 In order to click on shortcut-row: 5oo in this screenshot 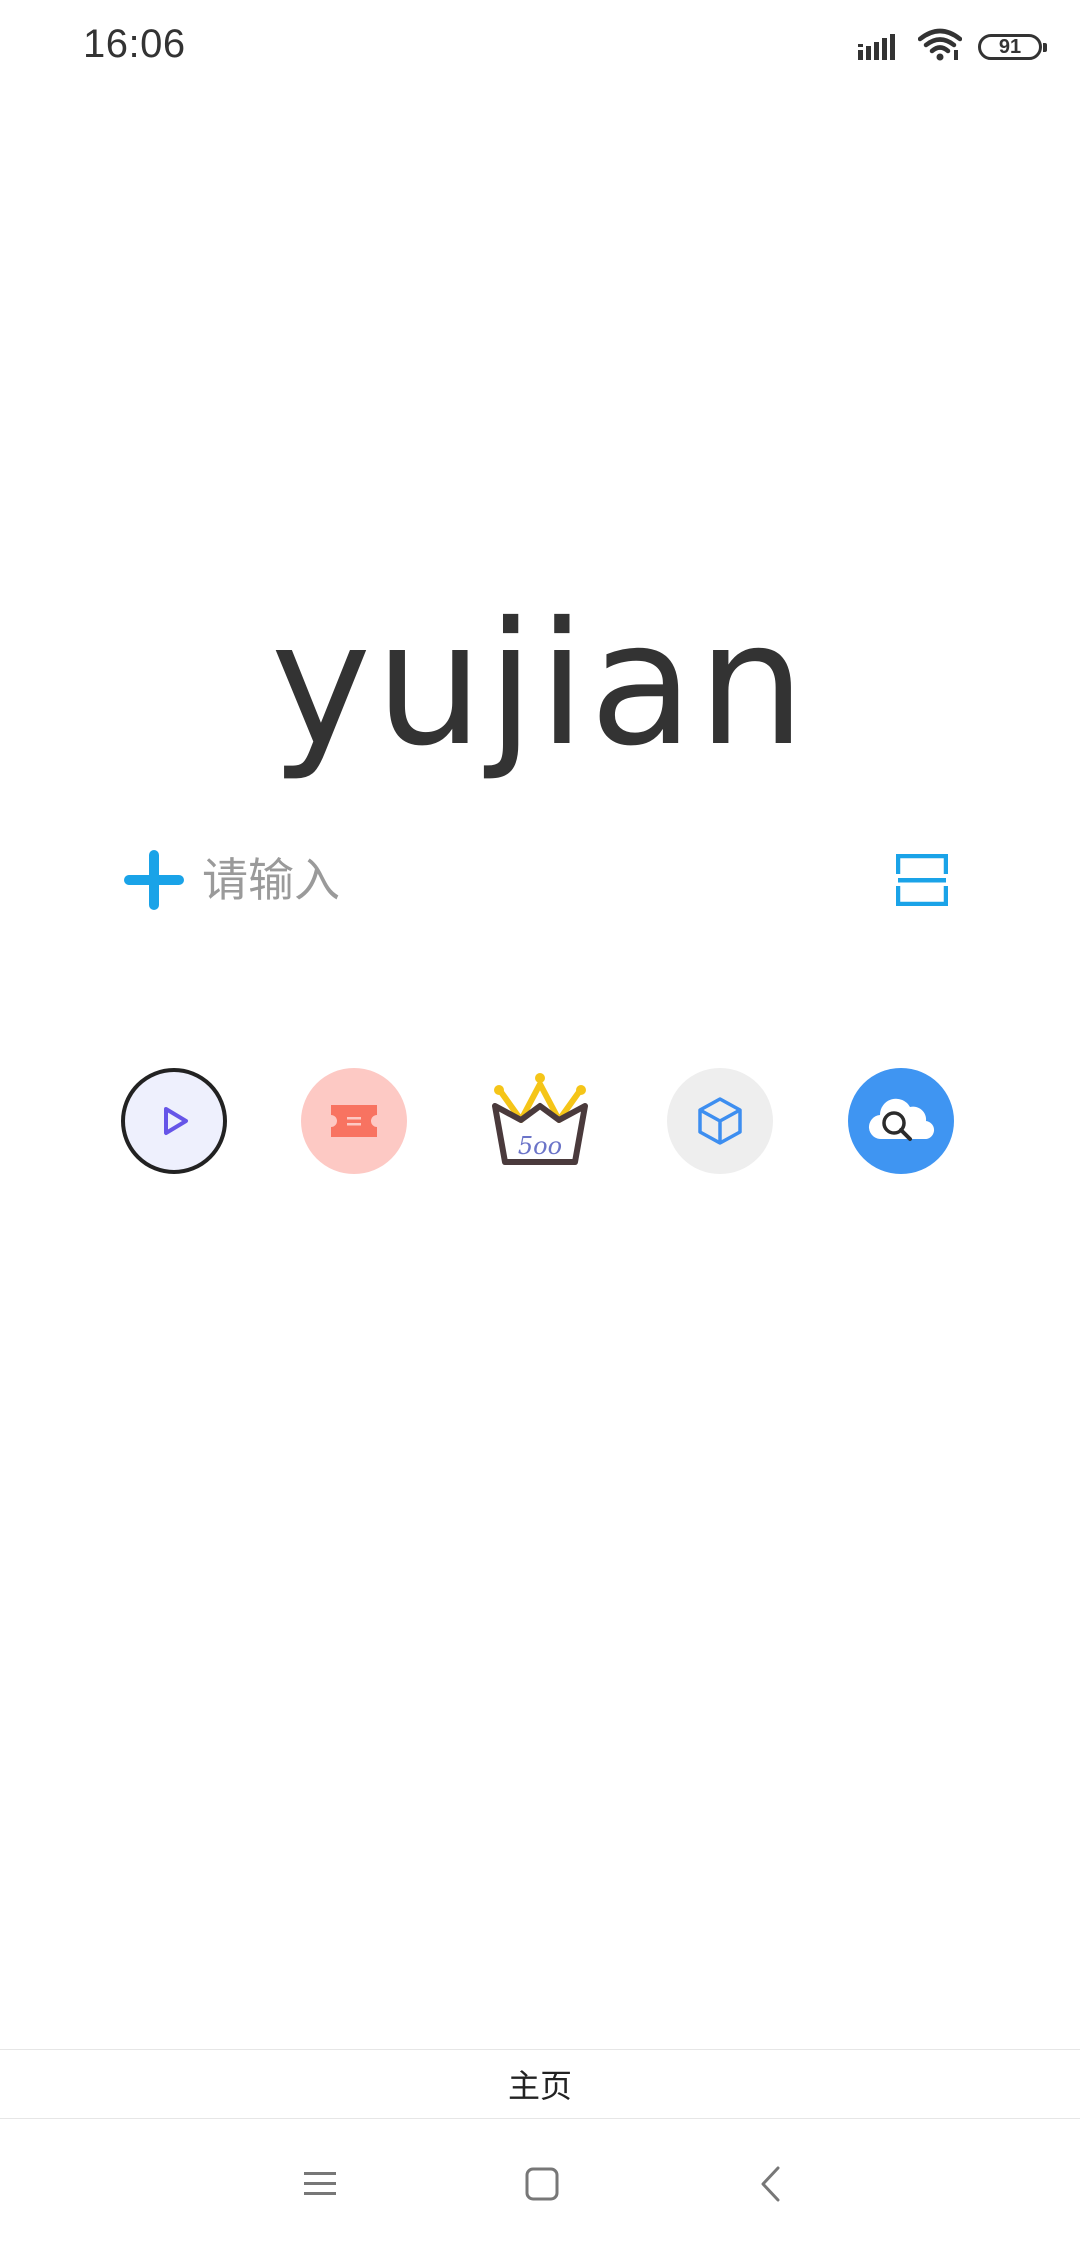, I will do `click(540, 1121)`.